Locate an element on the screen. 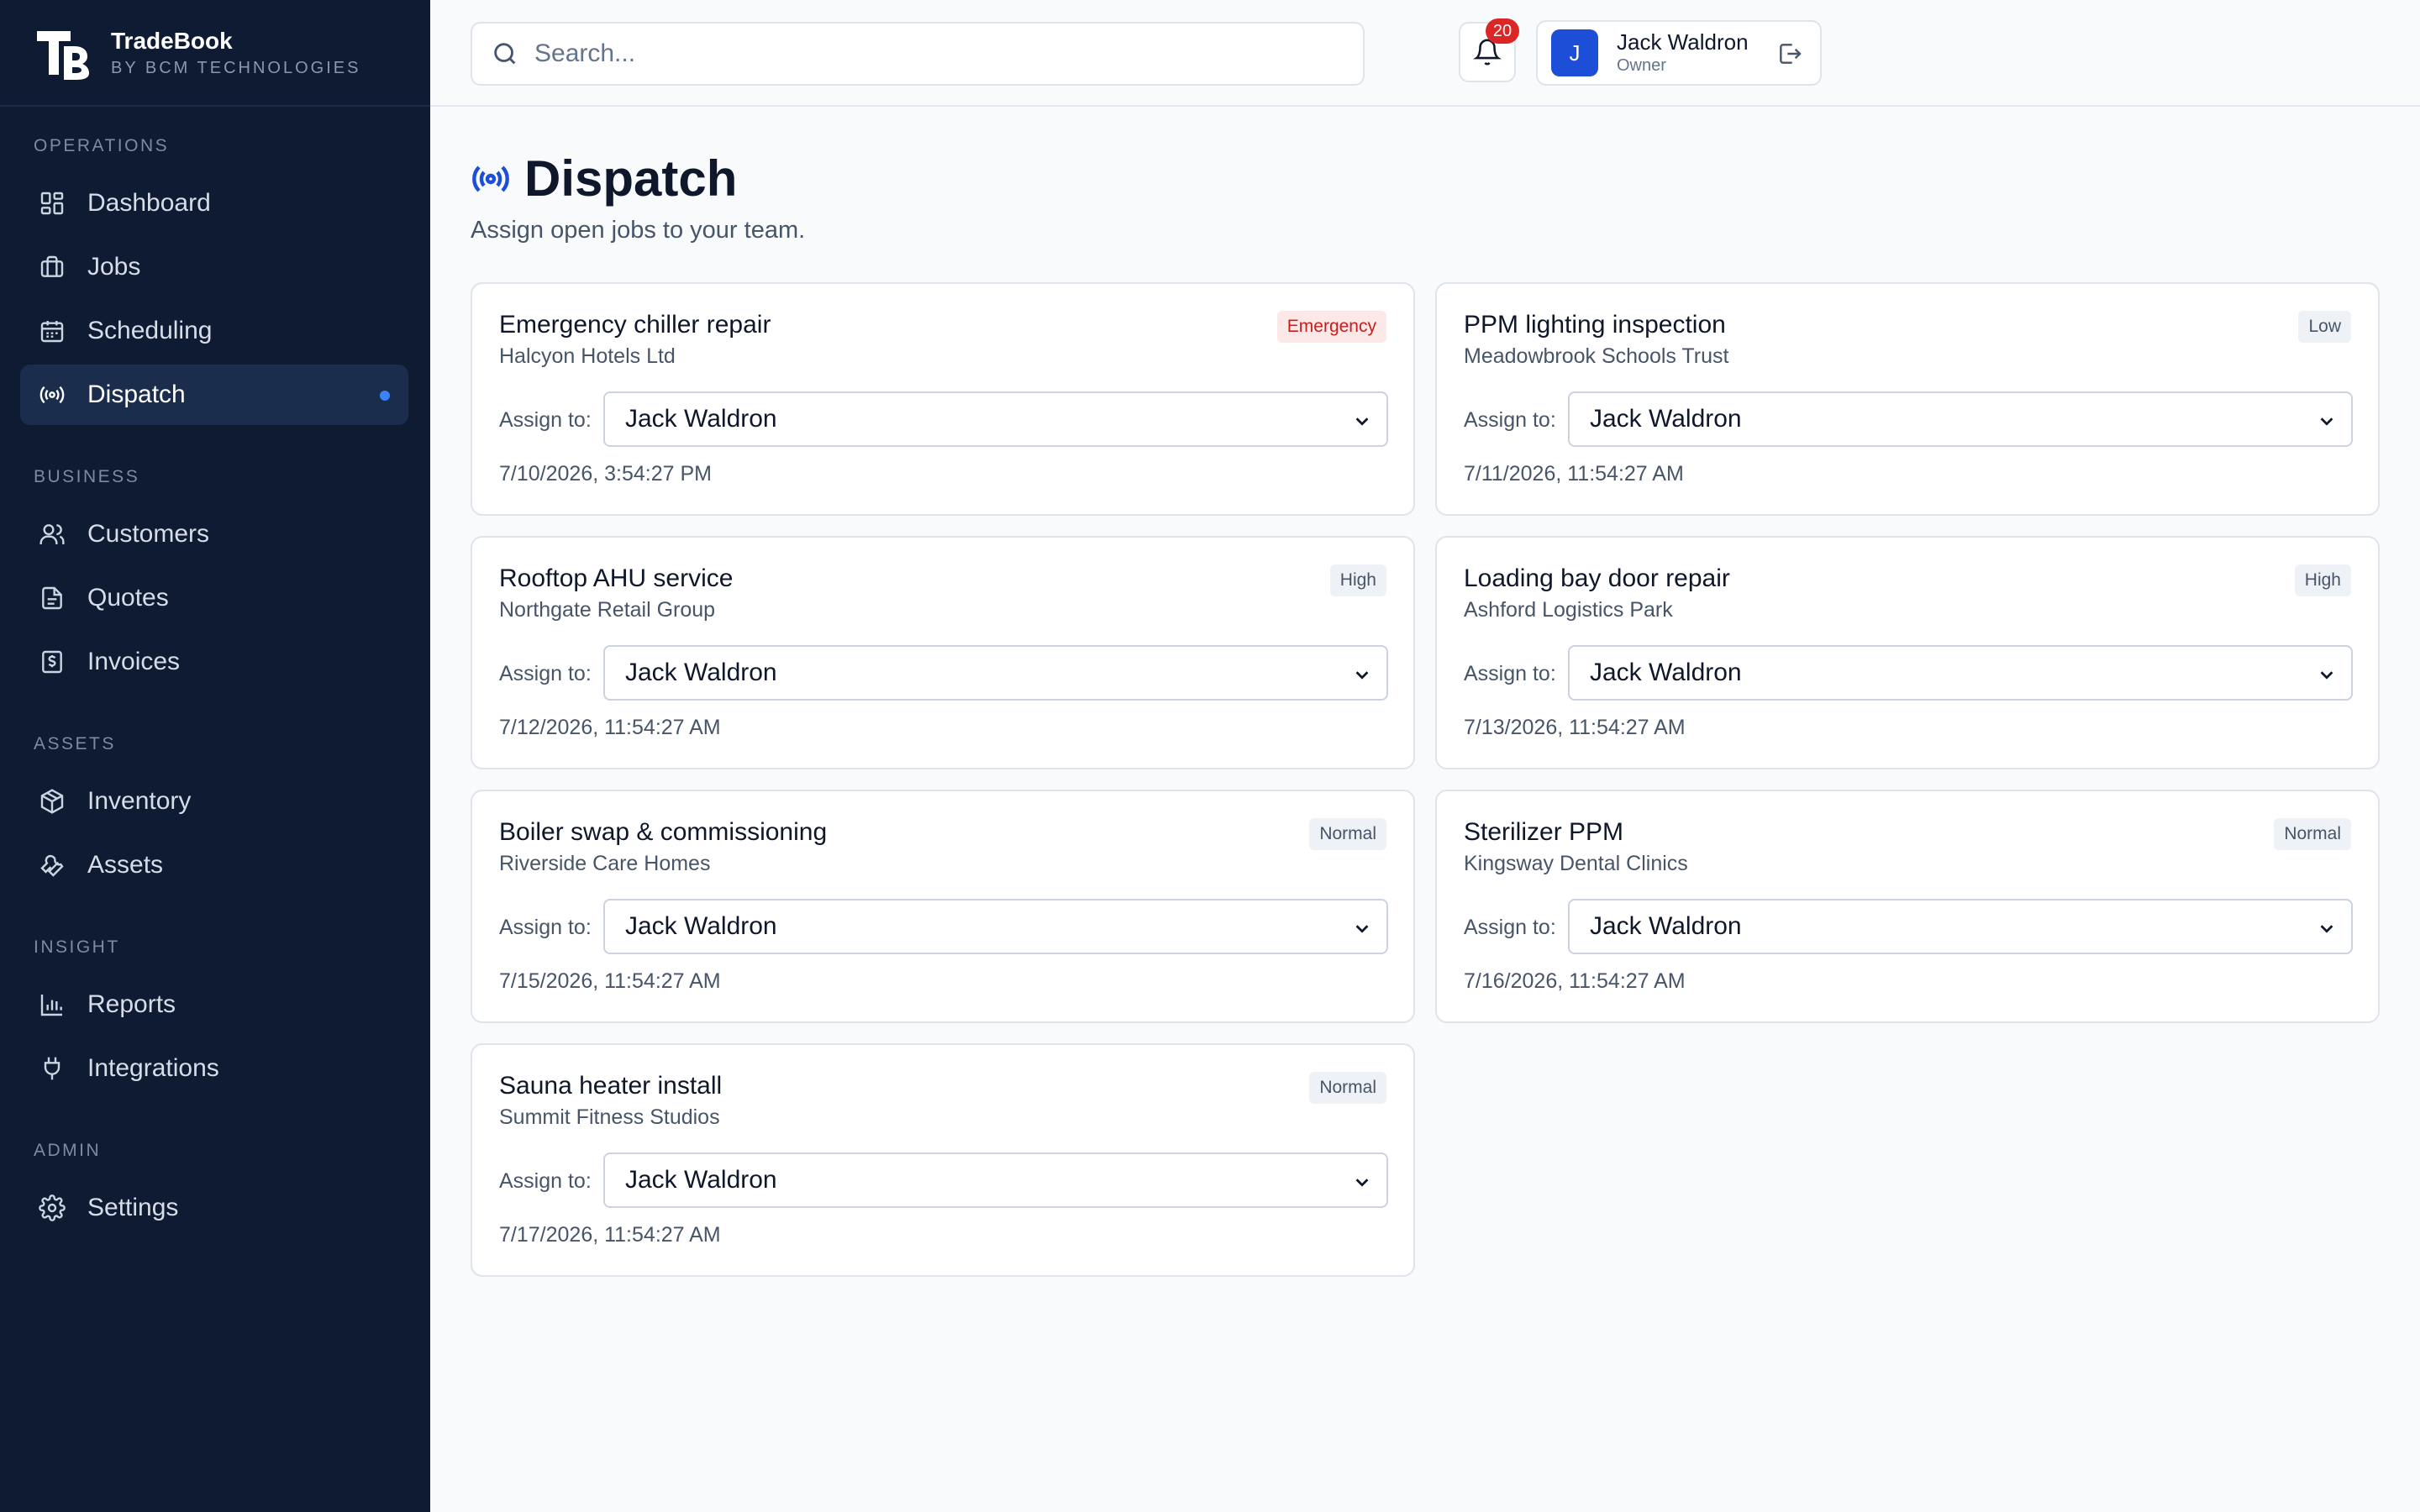 This screenshot has height=1512, width=2420. dashboard-icon is located at coordinates (52, 203).